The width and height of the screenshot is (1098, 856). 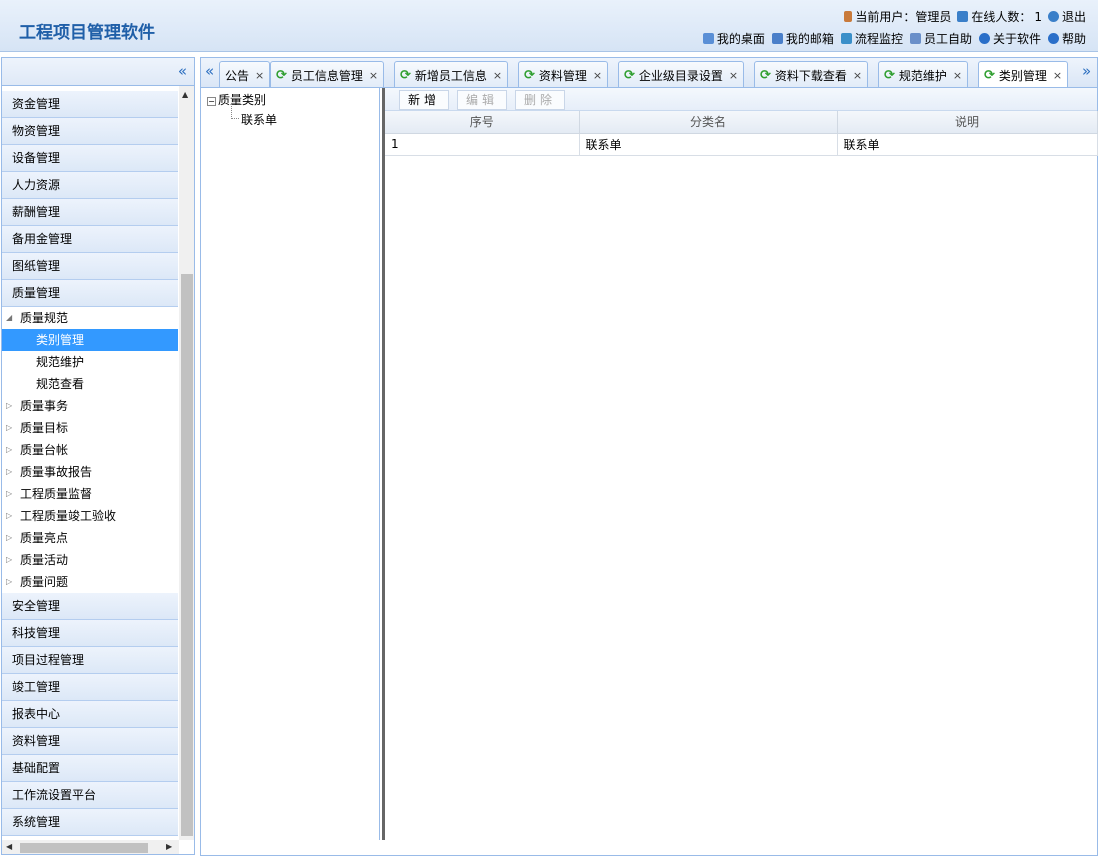 I want to click on table-header-row: 序号 分类名 说明, so click(x=741, y=122).